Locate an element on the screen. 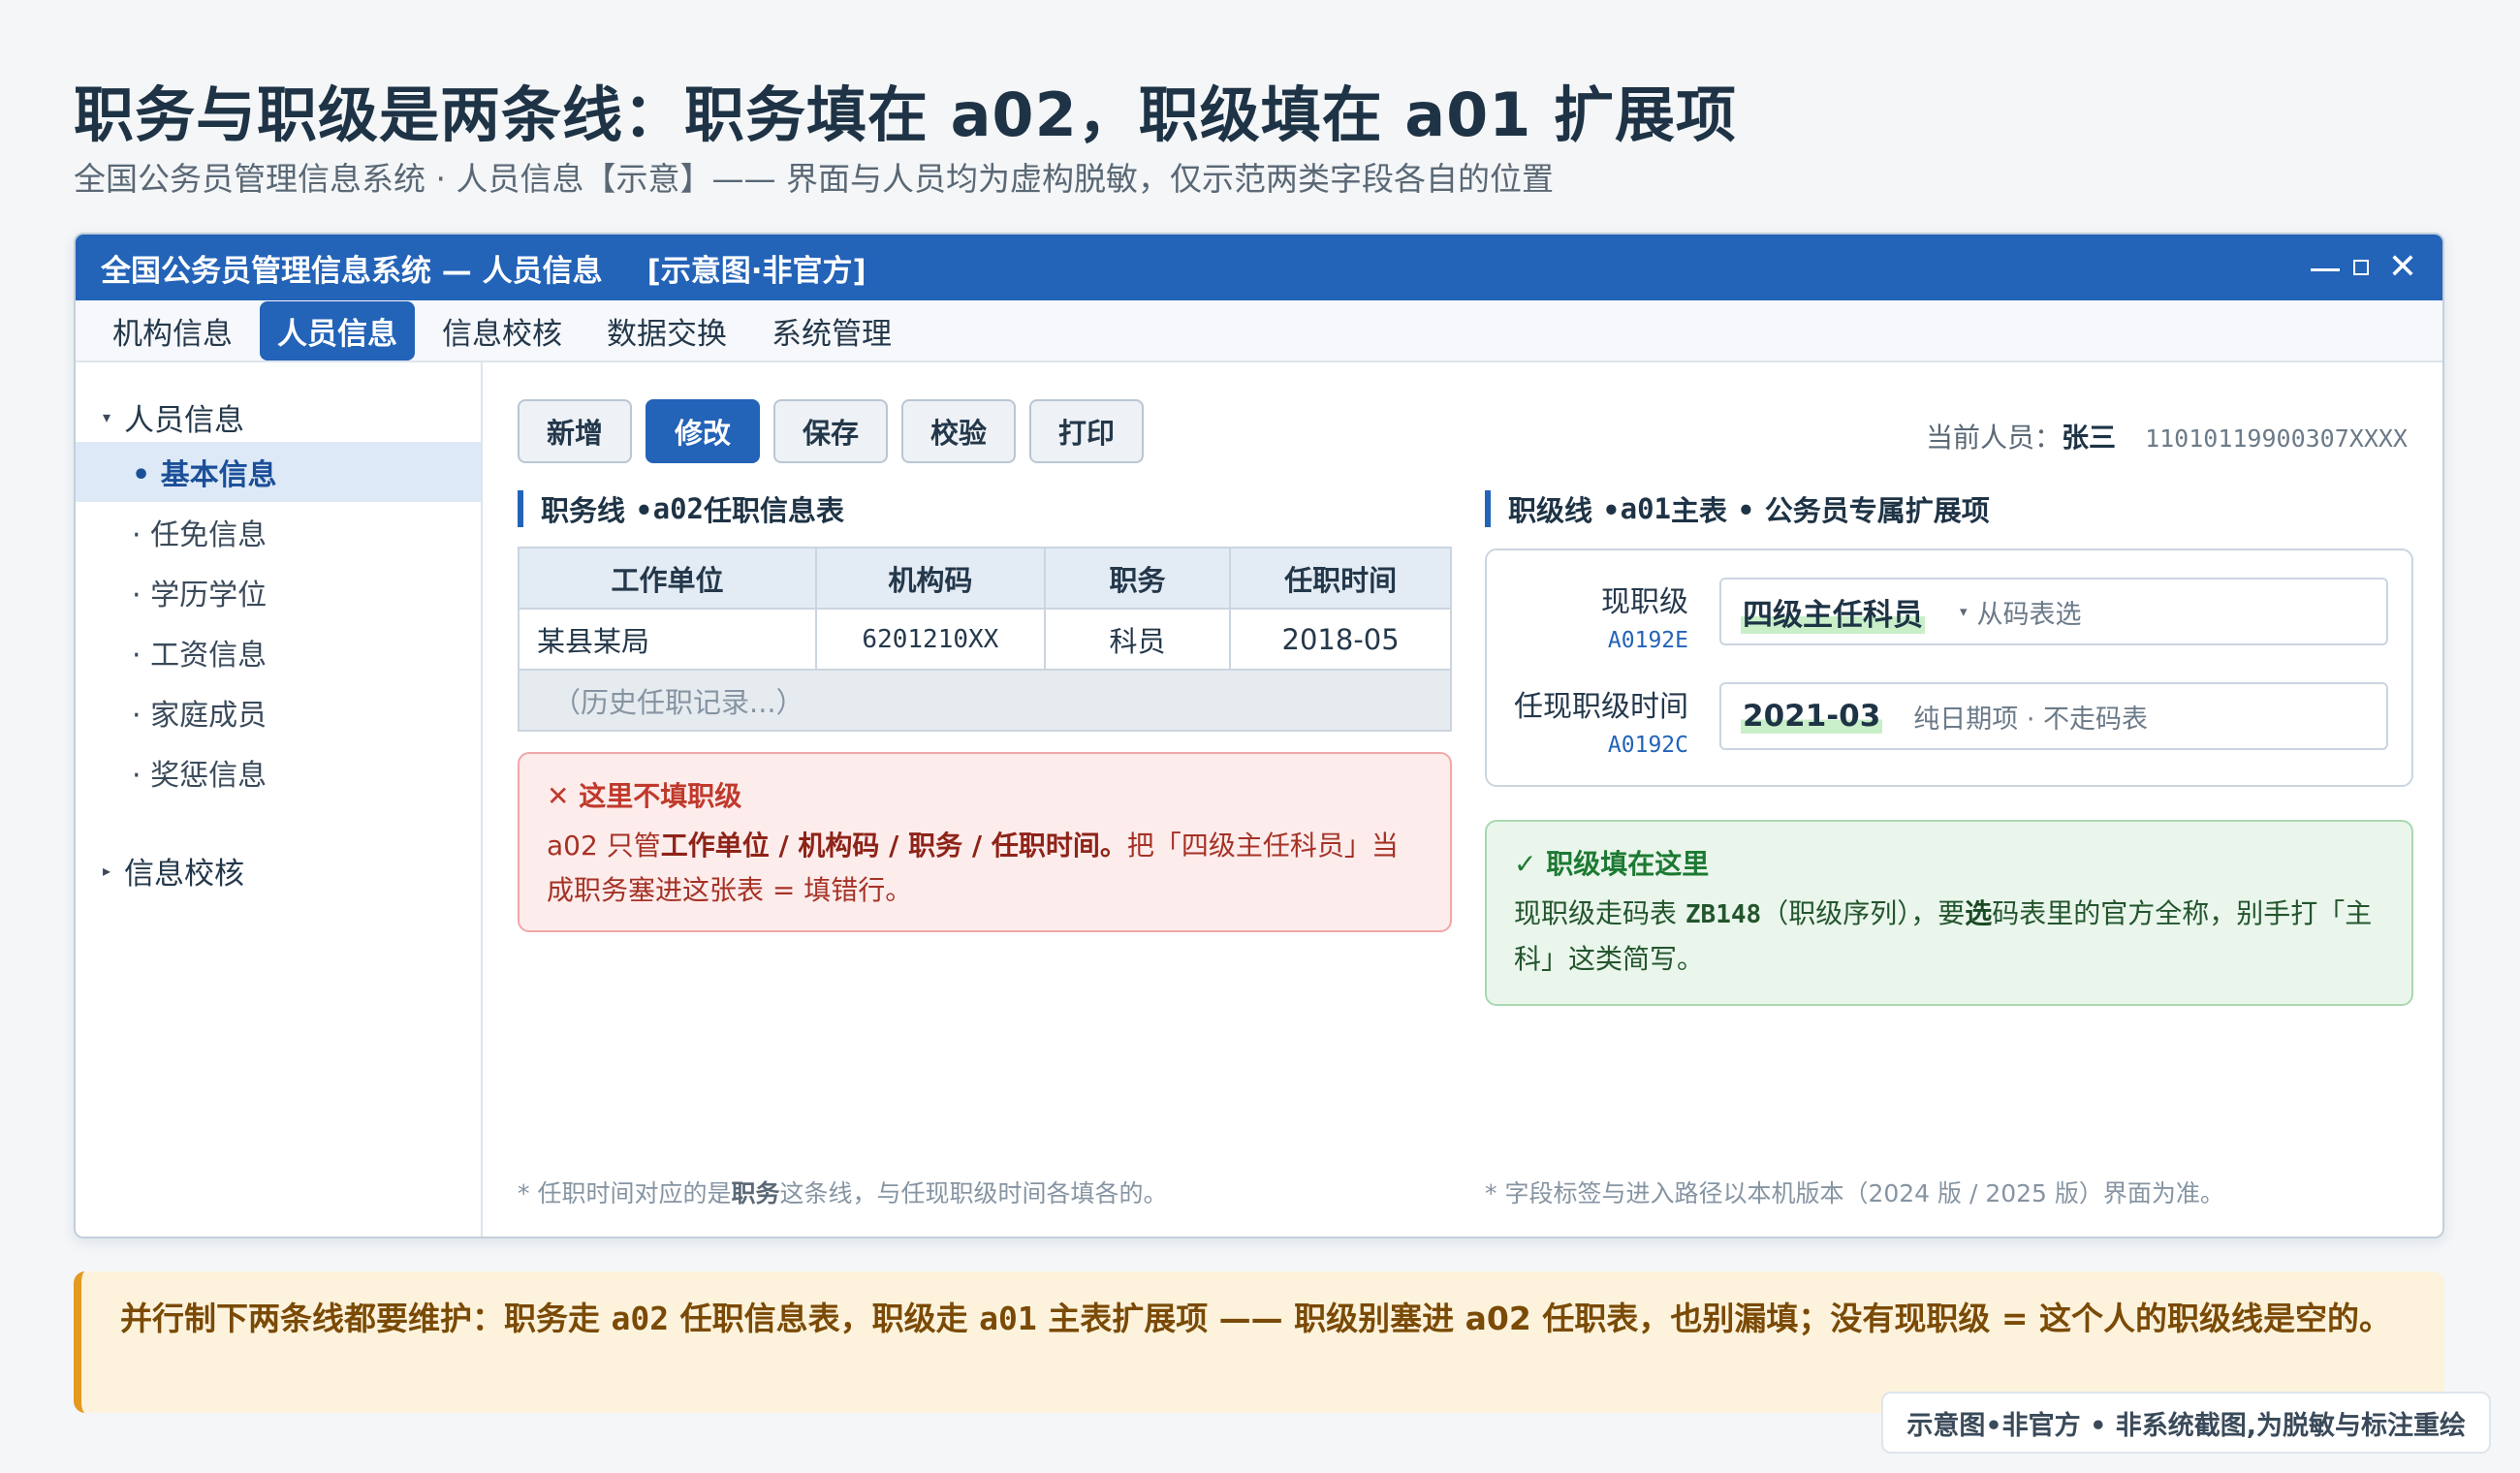 The width and height of the screenshot is (2520, 1473). current-rank-select: 四级主任科员 ▾ 从码表选 is located at coordinates (2054, 611).